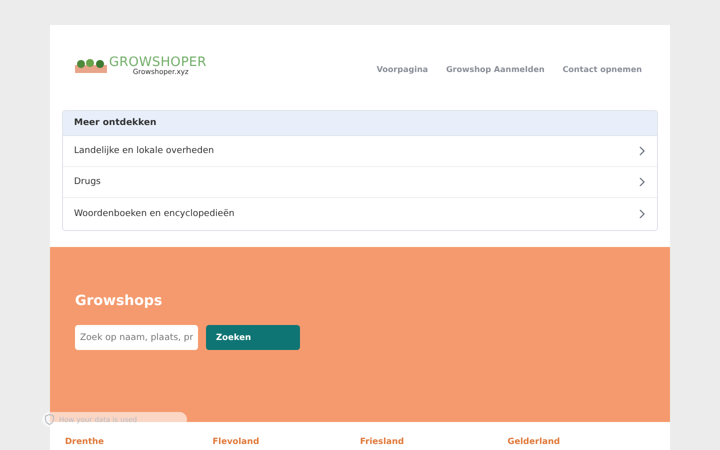 This screenshot has width=720, height=450. I want to click on section-header: Meer ontdekken, so click(360, 123).